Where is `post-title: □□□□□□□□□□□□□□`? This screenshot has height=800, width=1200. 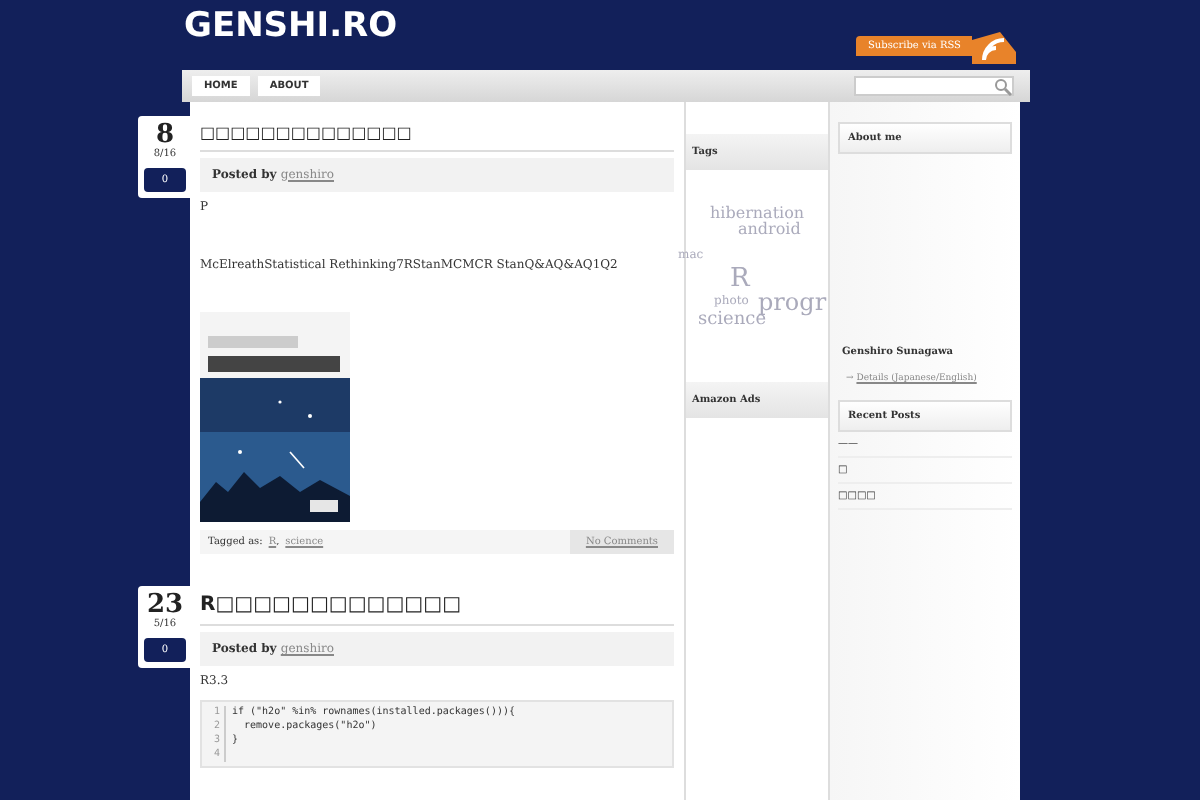 post-title: □□□□□□□□□□□□□□ is located at coordinates (437, 138).